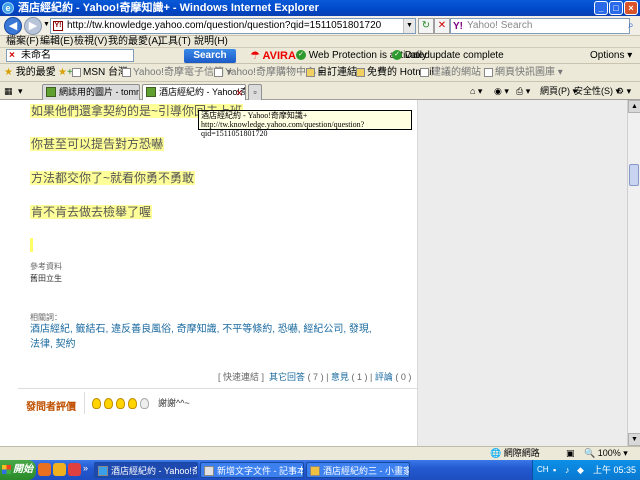 This screenshot has height=480, width=640. Describe the element at coordinates (606, 453) in the screenshot. I see `zoom-level: 🔍 100% ▾` at that location.